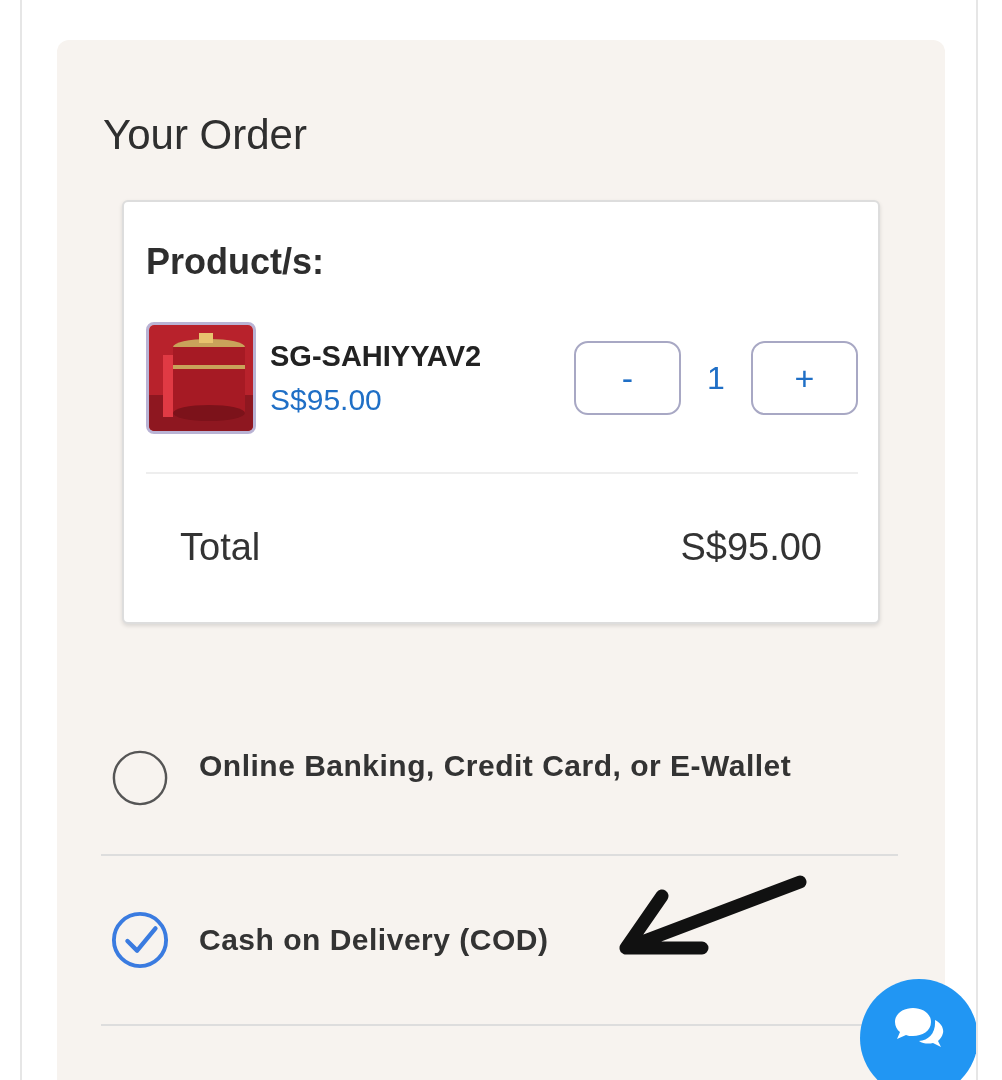 The image size is (1002, 1080). What do you see at coordinates (235, 262) in the screenshot?
I see `products-label: Product/s:` at bounding box center [235, 262].